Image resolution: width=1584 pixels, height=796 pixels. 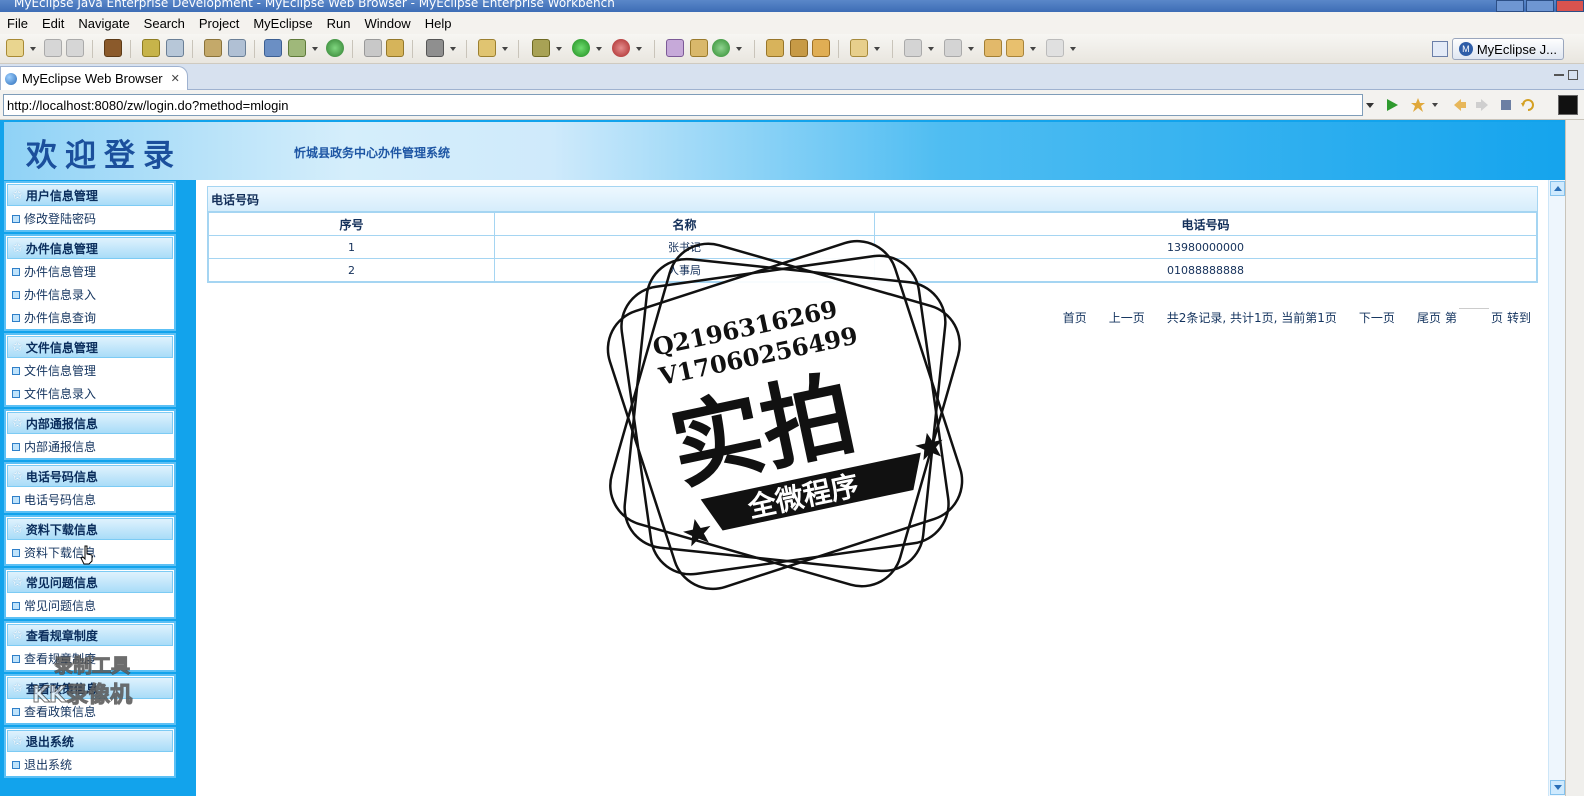 What do you see at coordinates (1075, 317) in the screenshot?
I see `first-page-link: 首页` at bounding box center [1075, 317].